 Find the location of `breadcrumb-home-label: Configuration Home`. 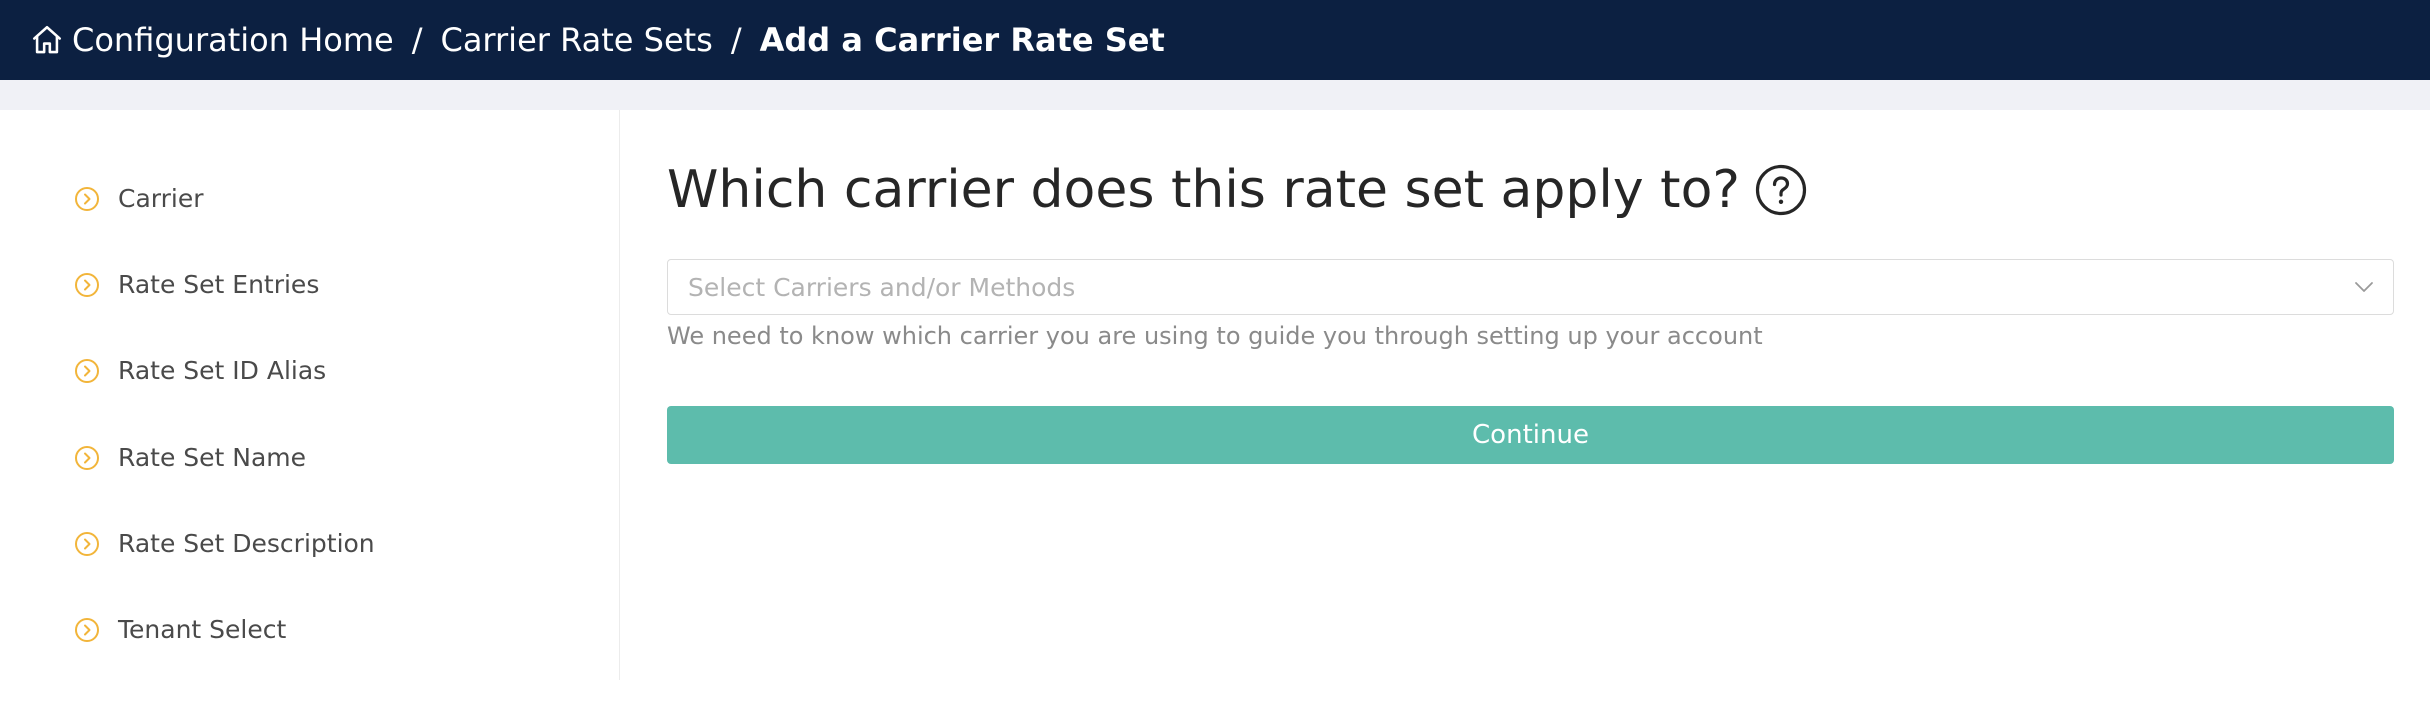

breadcrumb-home-label: Configuration Home is located at coordinates (233, 40).